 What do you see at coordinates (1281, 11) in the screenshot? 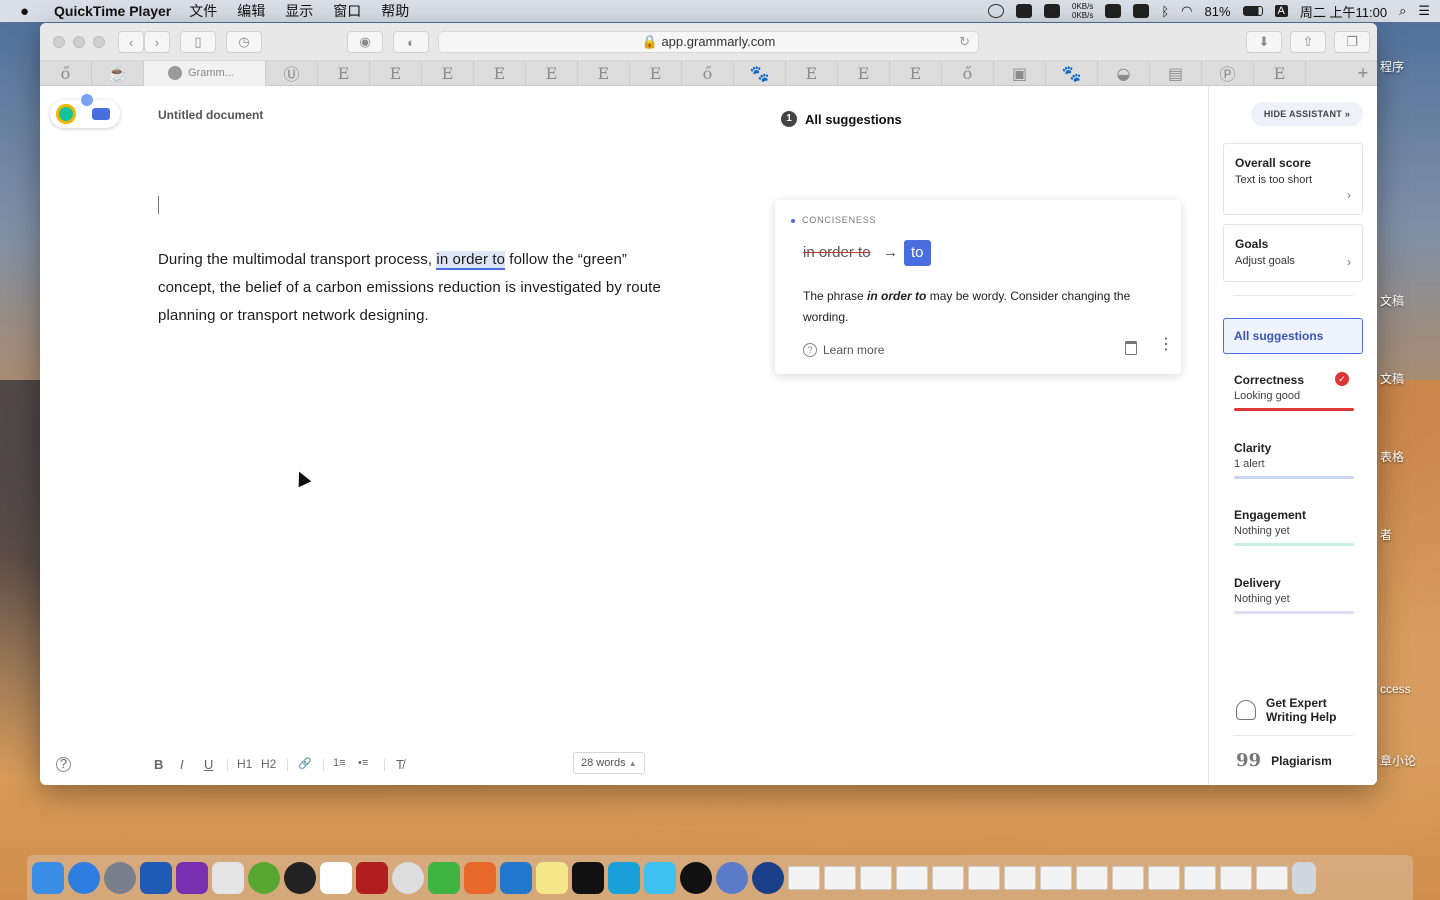
I see `input-method-icon: A` at bounding box center [1281, 11].